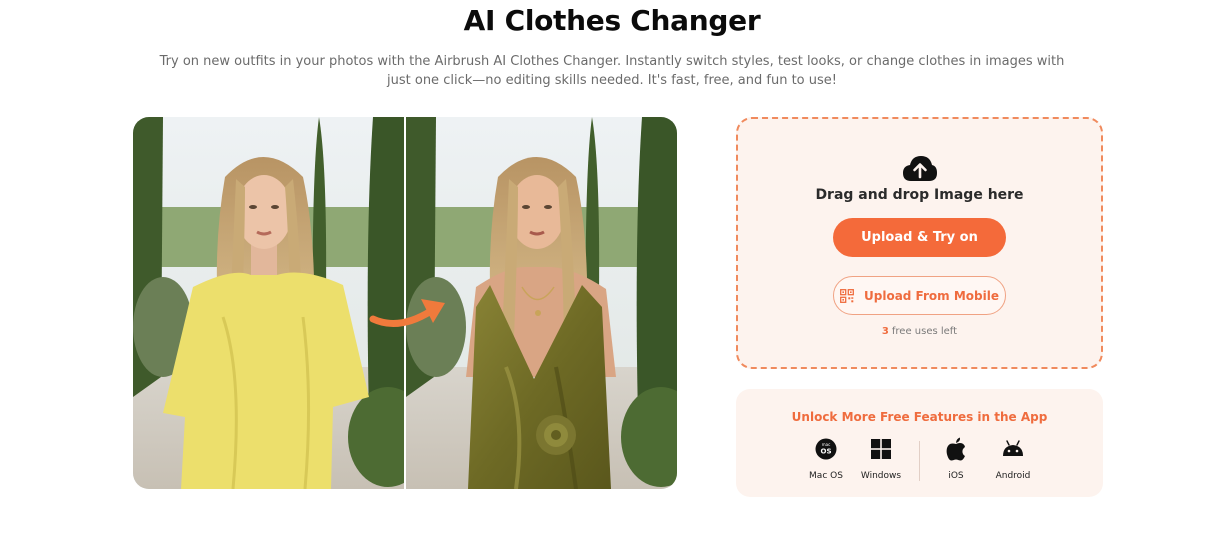 The width and height of the screenshot is (1224, 544). I want to click on upload-from-mobile-button: Upload From Mobile, so click(919, 295).